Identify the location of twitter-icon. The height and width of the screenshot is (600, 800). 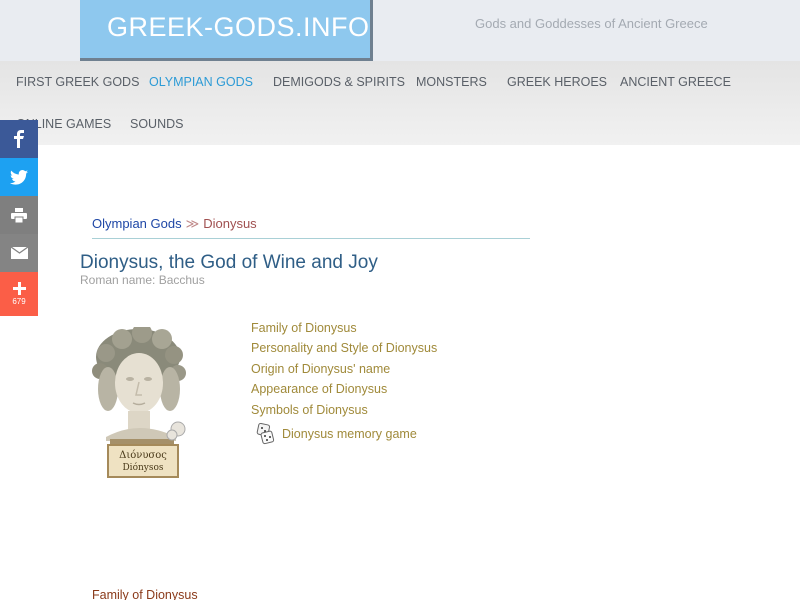
(19, 177).